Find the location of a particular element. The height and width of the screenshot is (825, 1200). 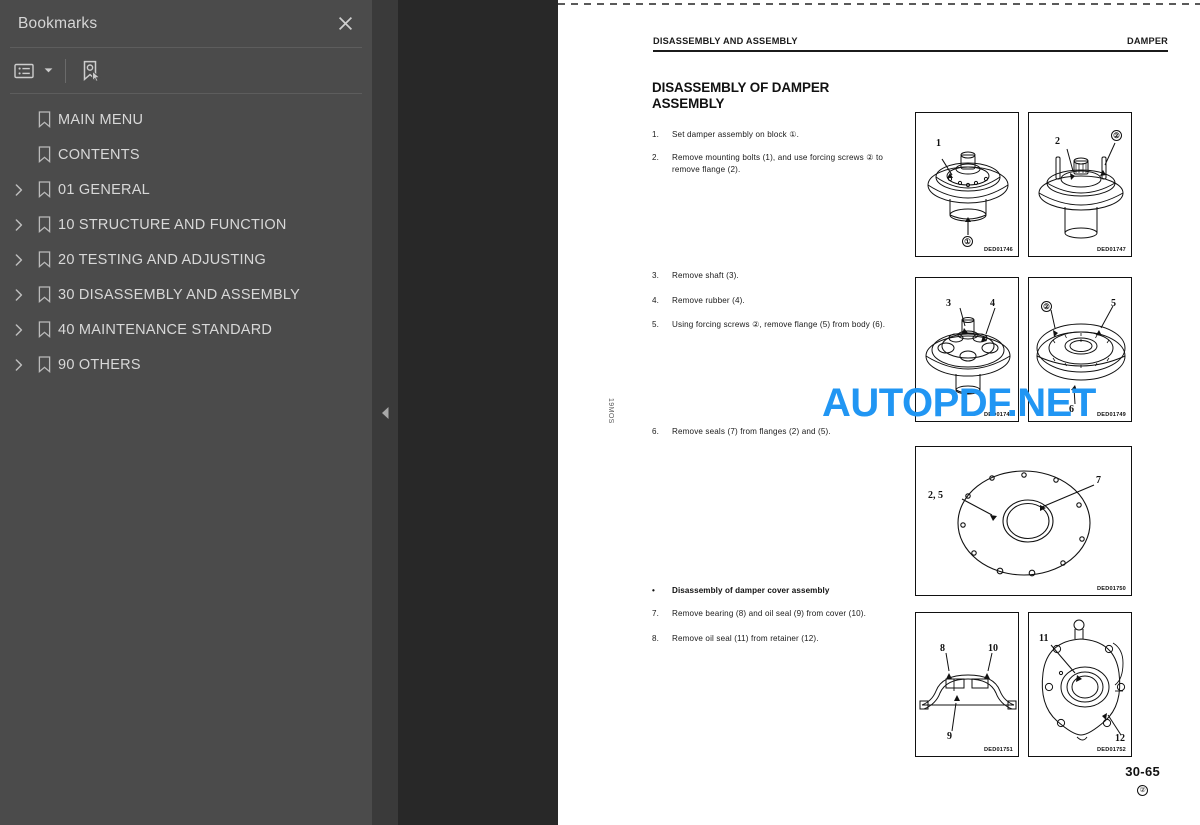

figure-ded01749: ② 5 6 DED01749 is located at coordinates (1080, 349).